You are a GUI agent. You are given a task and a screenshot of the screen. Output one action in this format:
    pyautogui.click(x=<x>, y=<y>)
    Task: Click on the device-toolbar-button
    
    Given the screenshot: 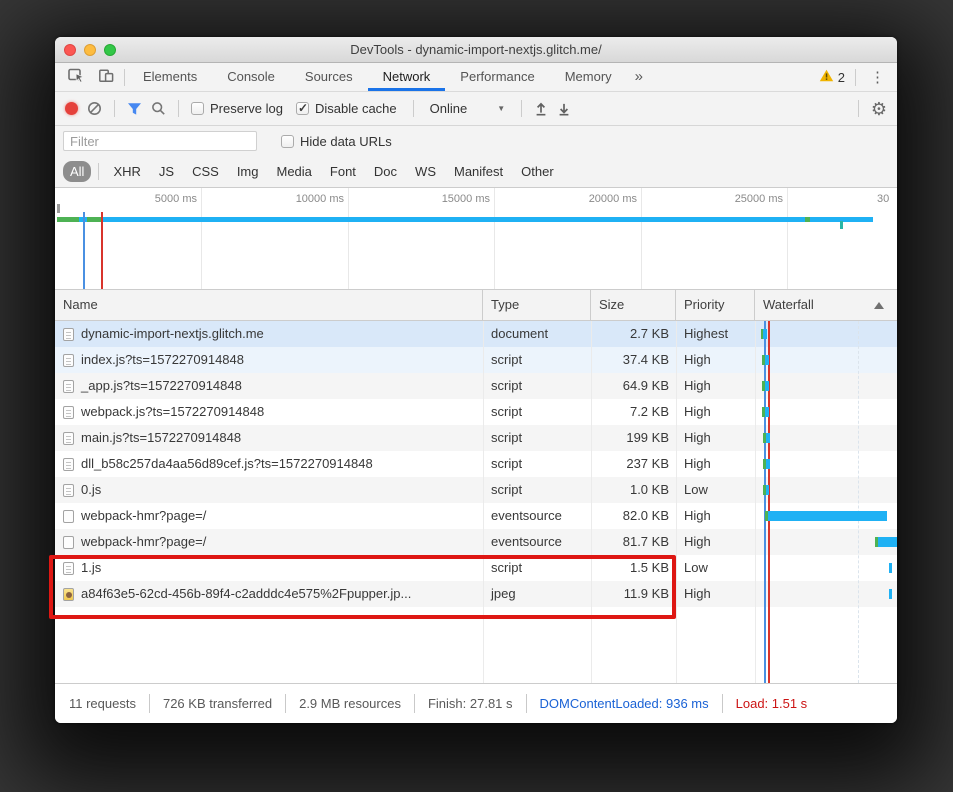 What is the action you would take?
    pyautogui.click(x=106, y=77)
    